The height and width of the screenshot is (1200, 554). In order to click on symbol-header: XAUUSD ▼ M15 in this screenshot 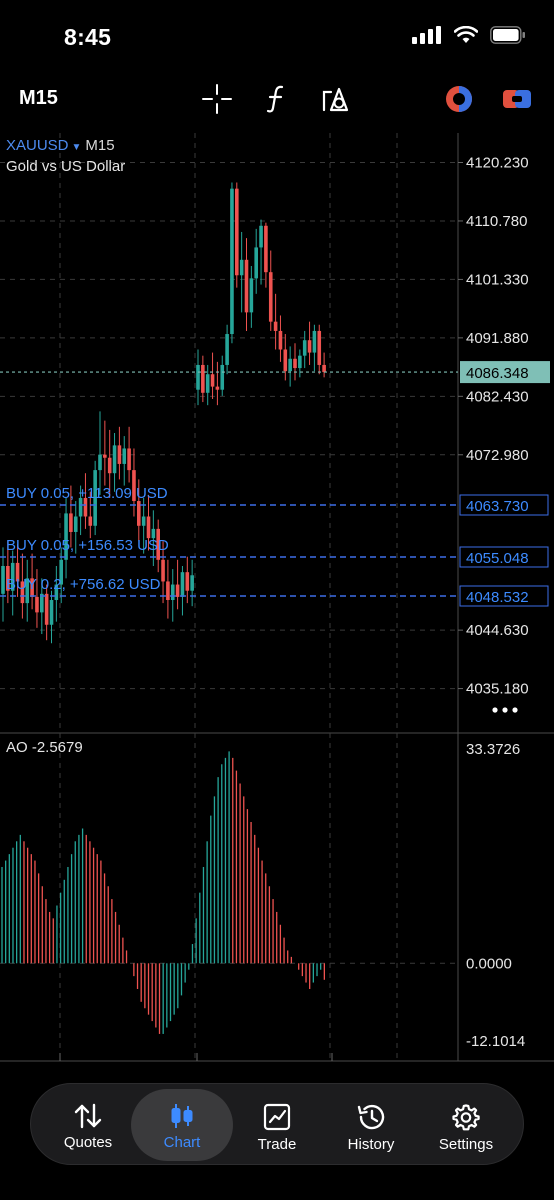, I will do `click(60, 145)`.